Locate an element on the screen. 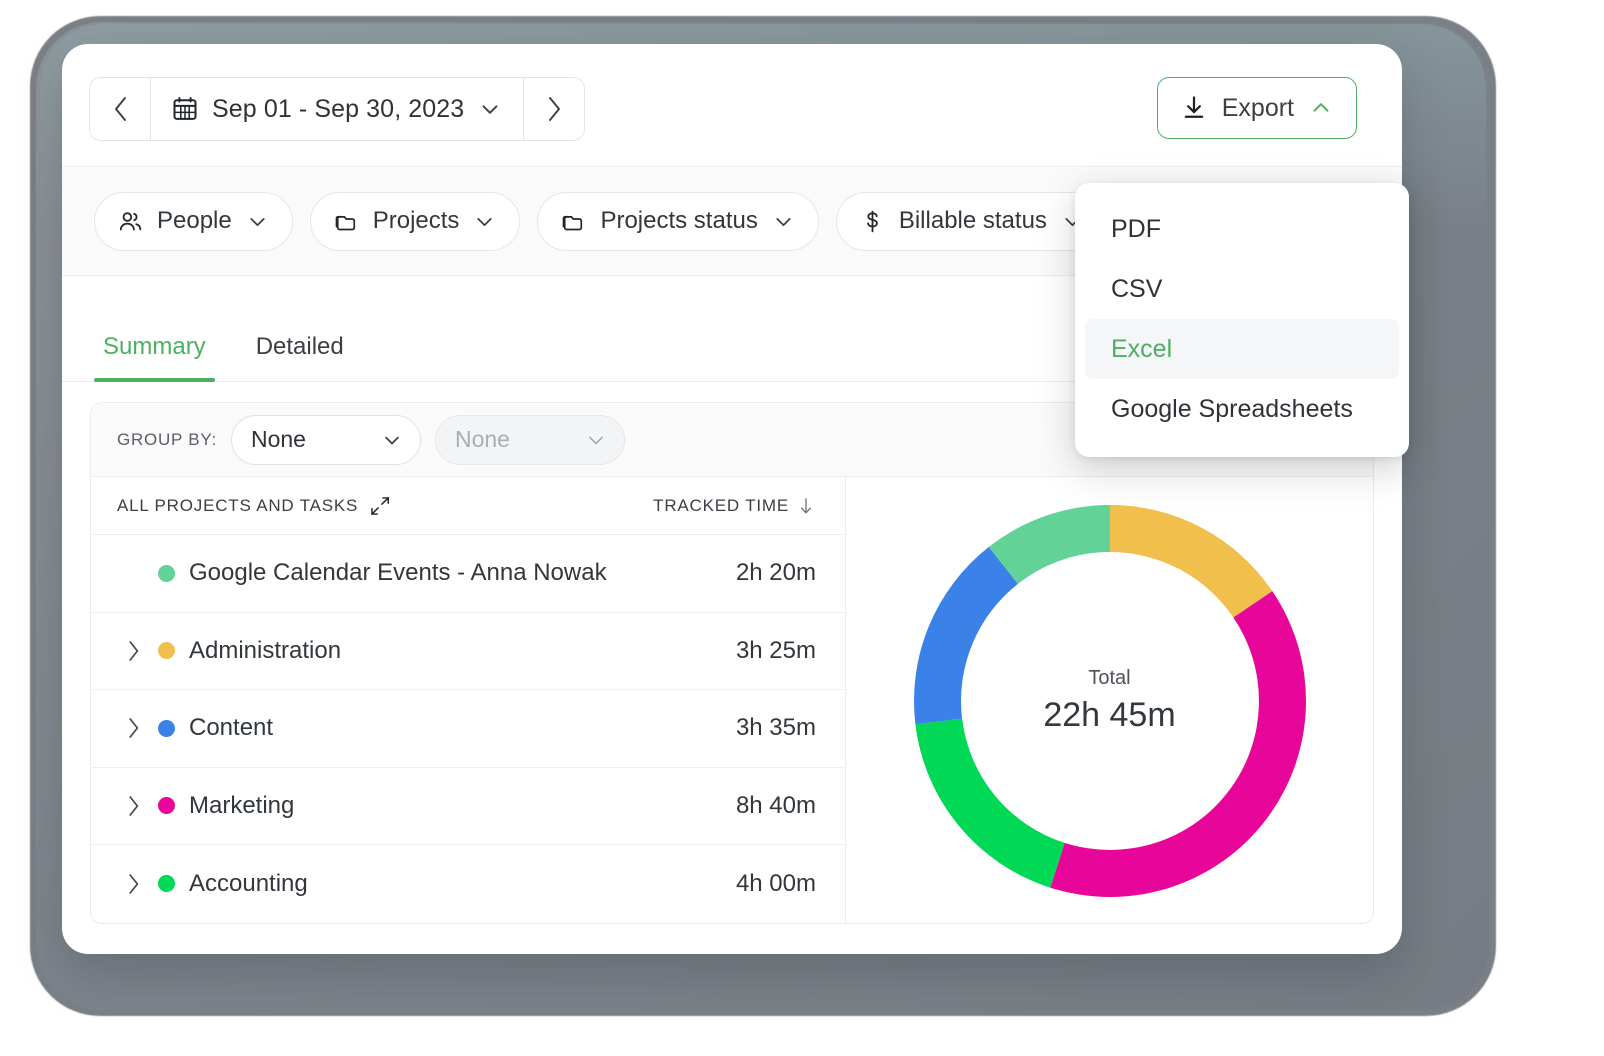 Image resolution: width=1604 pixels, height=1056 pixels. export-button-label: Export is located at coordinates (1257, 107).